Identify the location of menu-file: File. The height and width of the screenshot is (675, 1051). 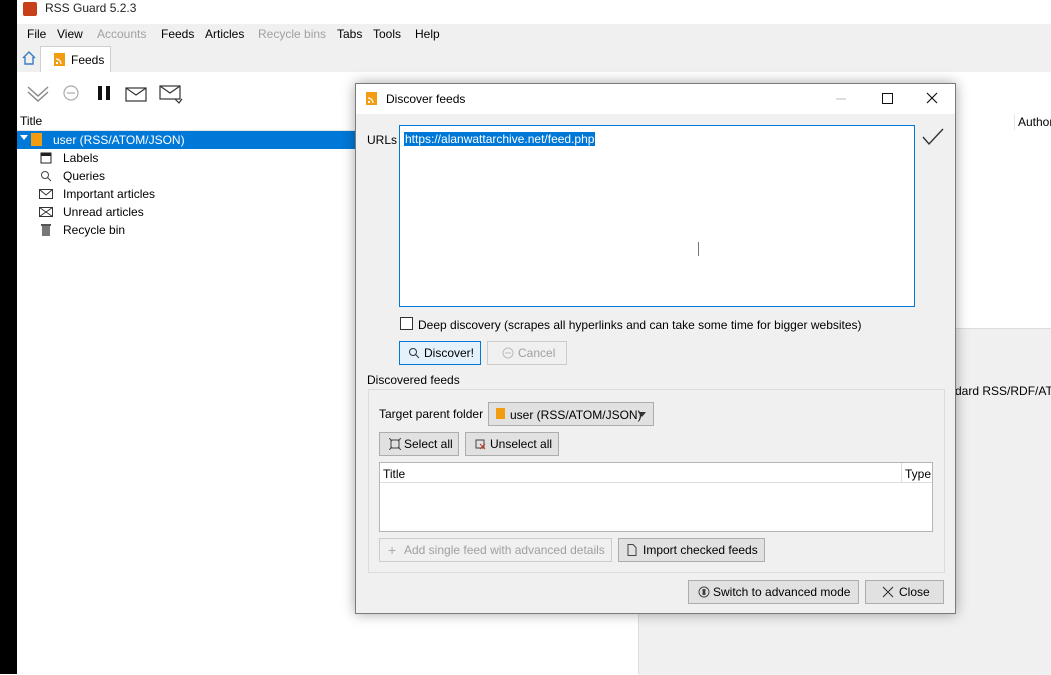
(36, 34).